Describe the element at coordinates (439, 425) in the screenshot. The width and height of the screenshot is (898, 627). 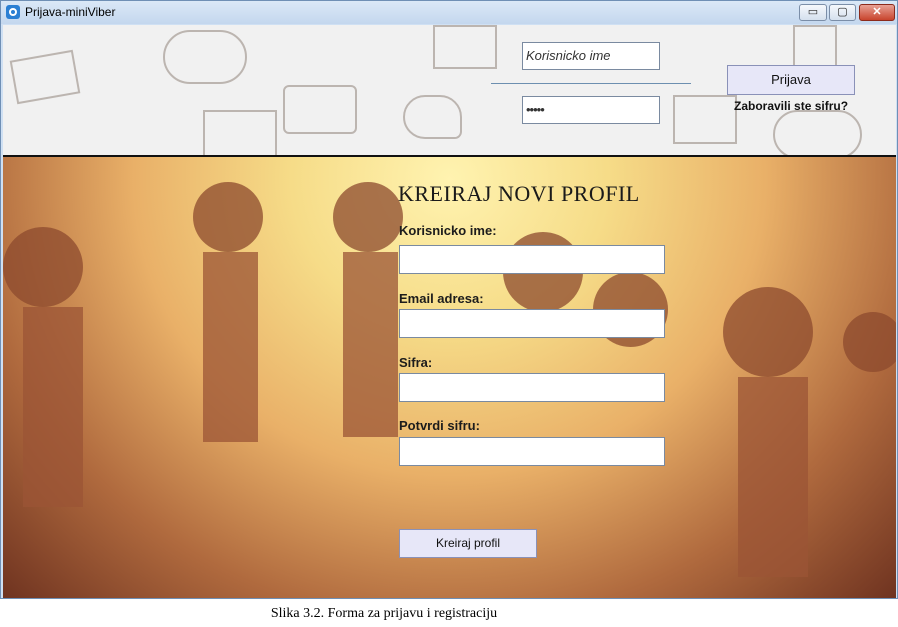
I see `confirm-password-label: Potvrdi sifru:` at that location.